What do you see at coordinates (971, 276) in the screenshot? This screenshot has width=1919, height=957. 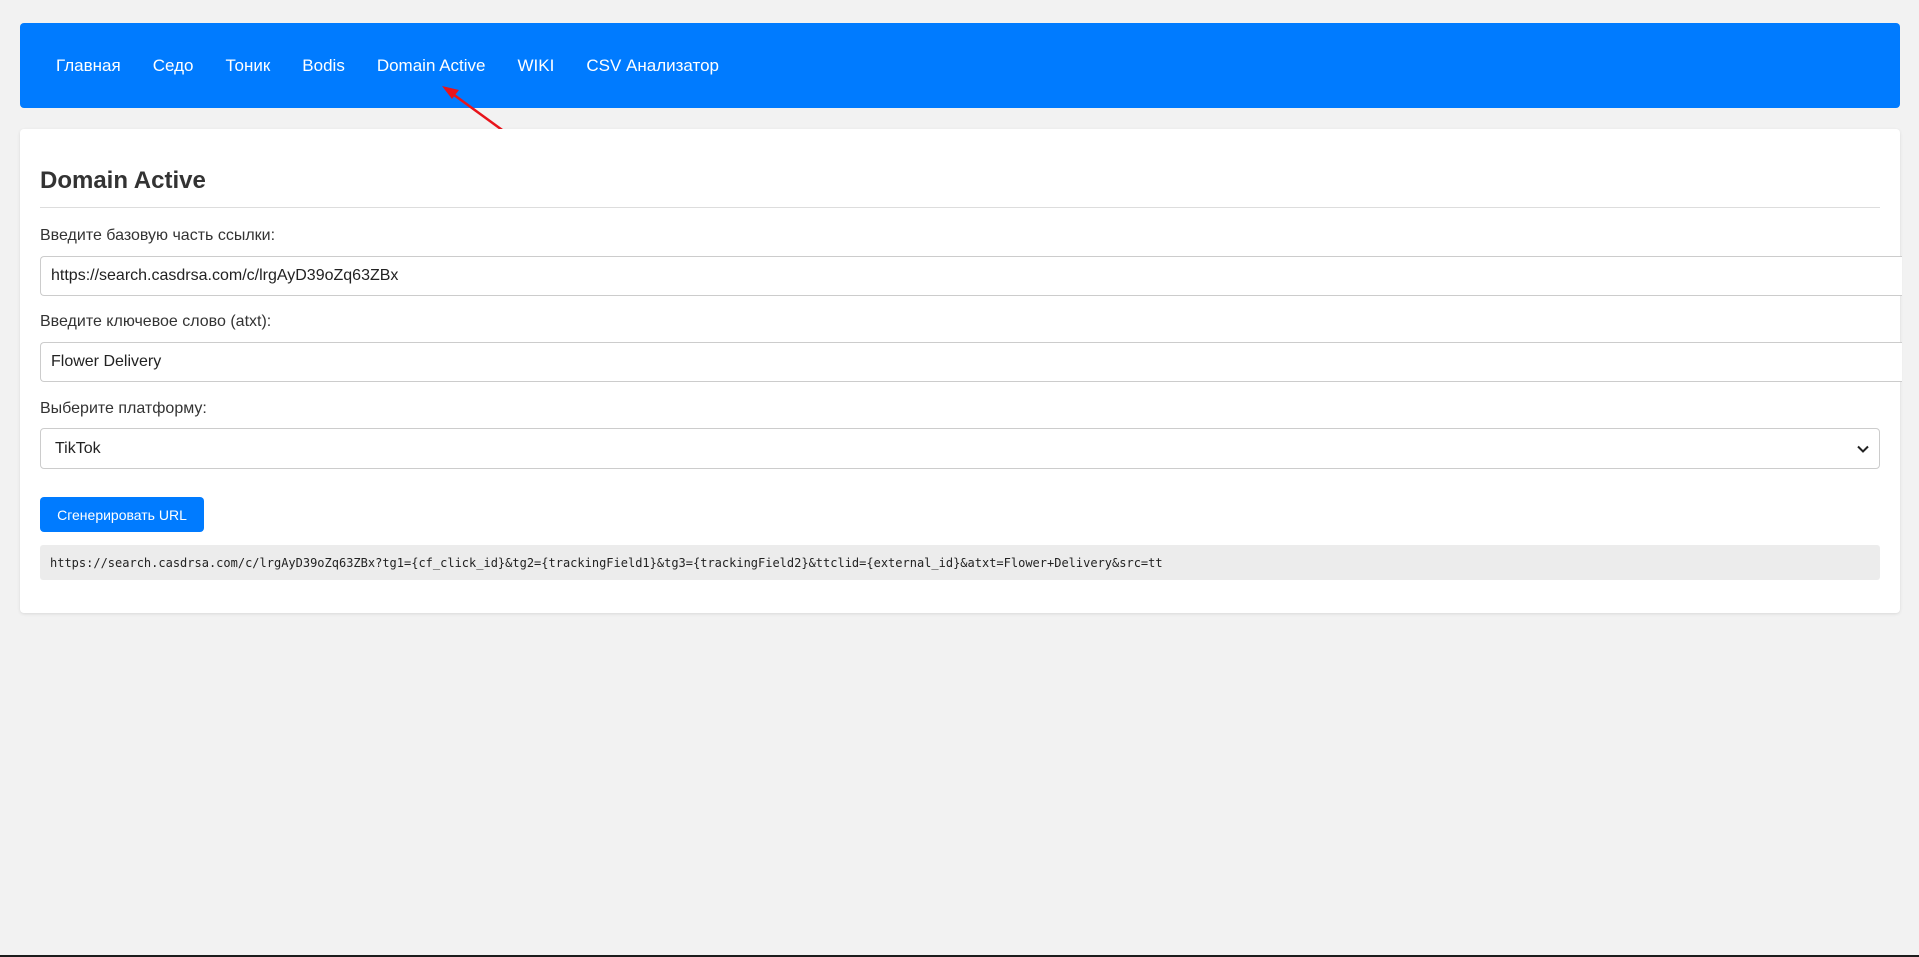 I see `base-link-input` at bounding box center [971, 276].